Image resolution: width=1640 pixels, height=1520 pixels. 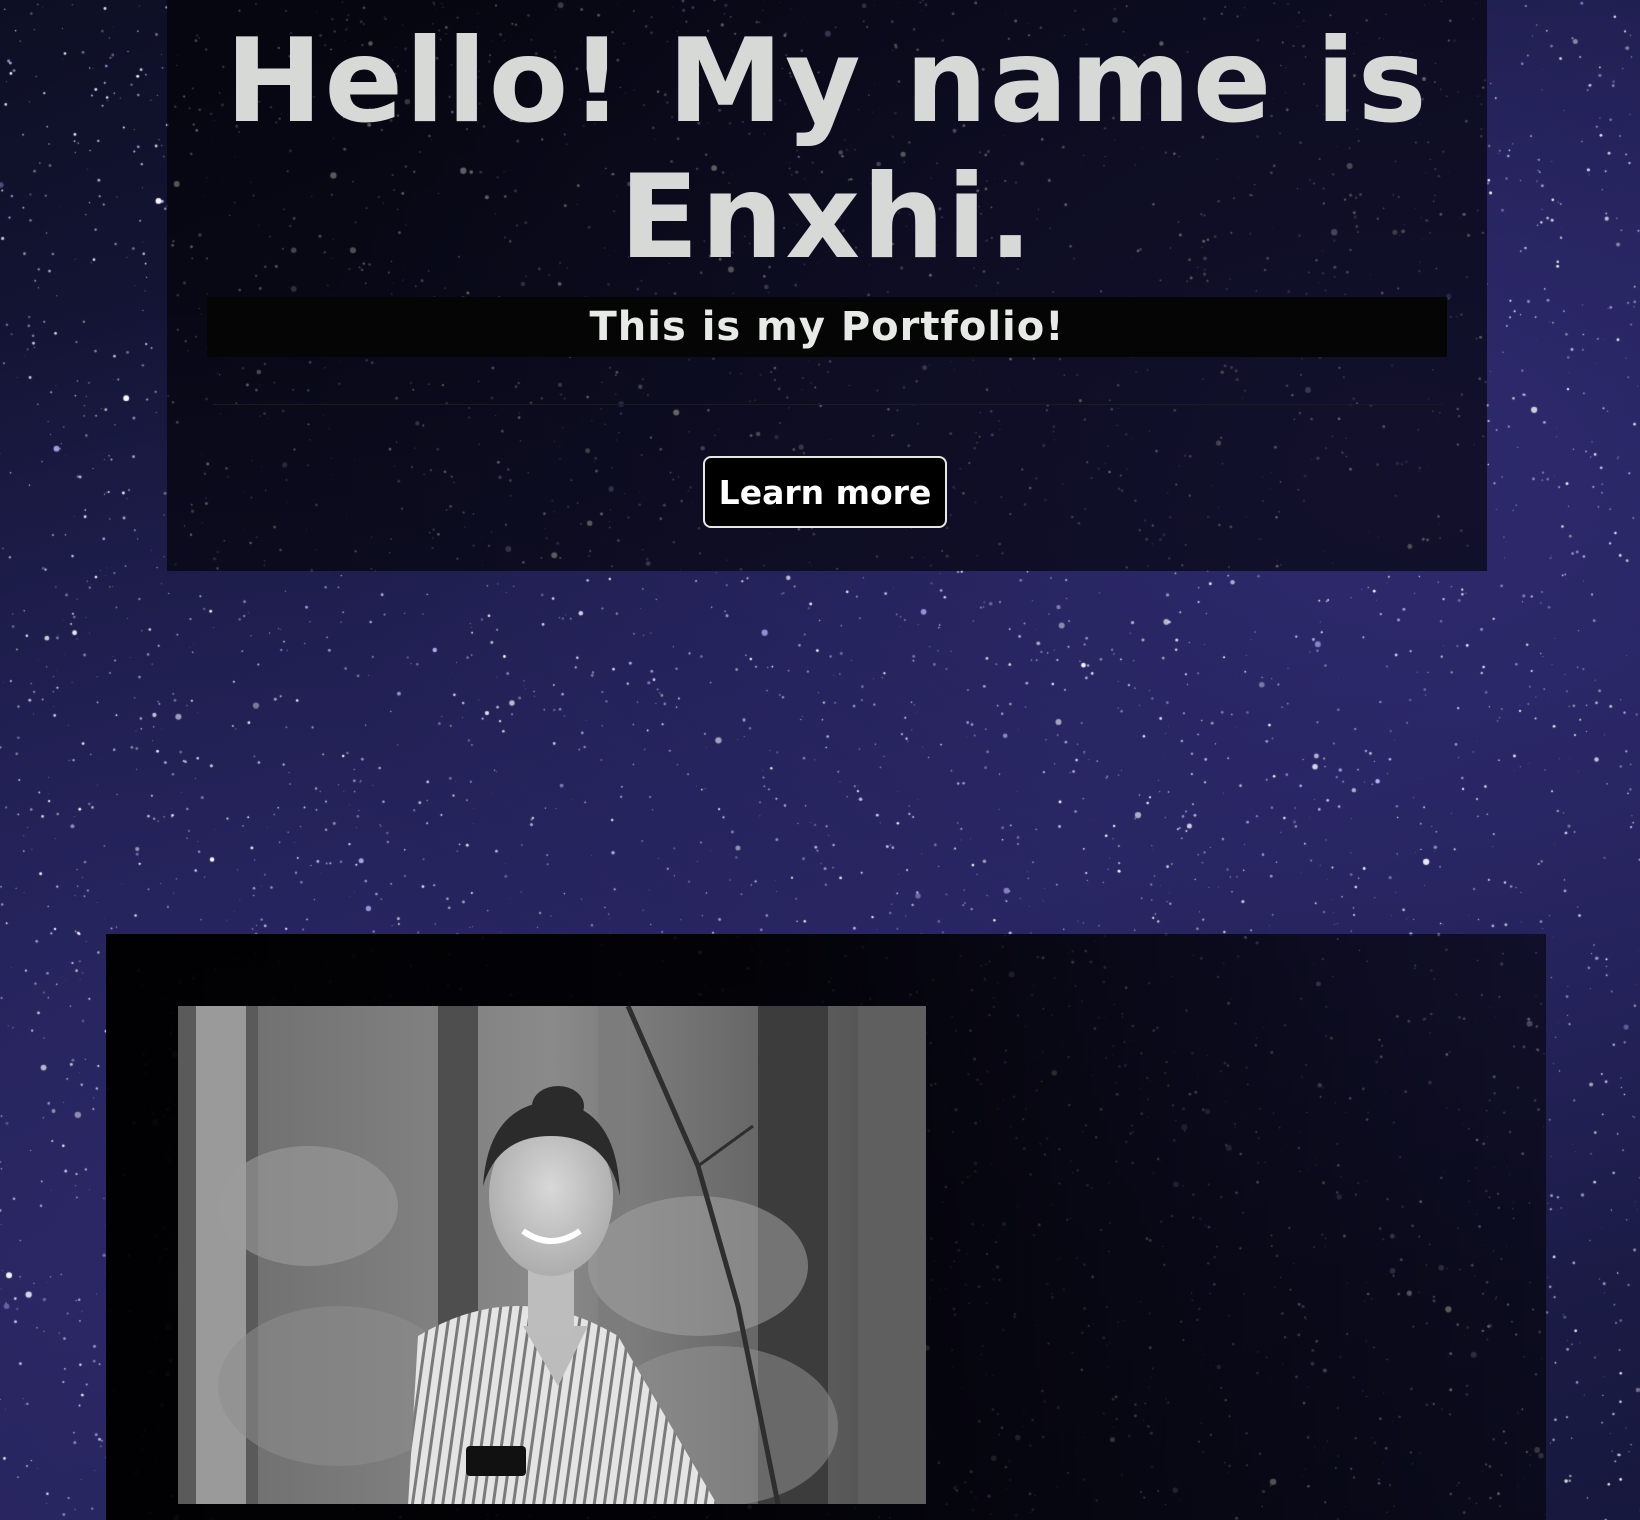 What do you see at coordinates (827, 149) in the screenshot?
I see `hero-title: Hello! My name is Enxhi.` at bounding box center [827, 149].